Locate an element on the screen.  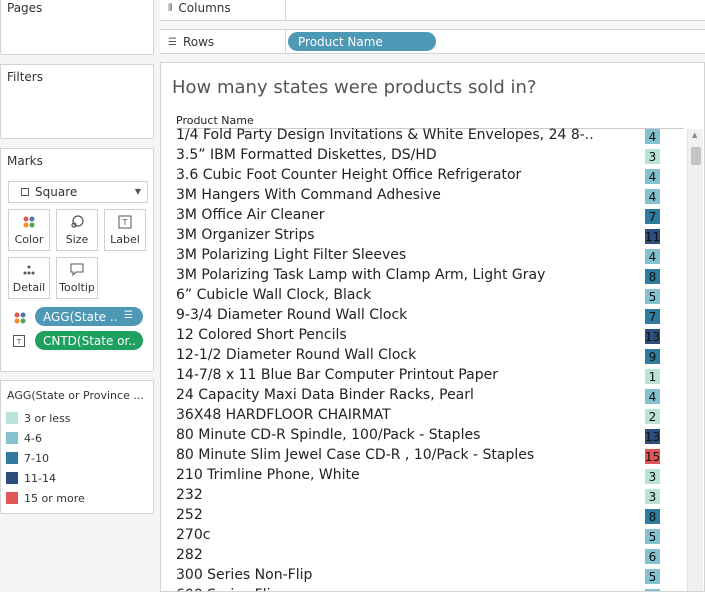
table-row: 36X48 HARDFLOOR CHAIRMAT 2 is located at coordinates (423, 416).